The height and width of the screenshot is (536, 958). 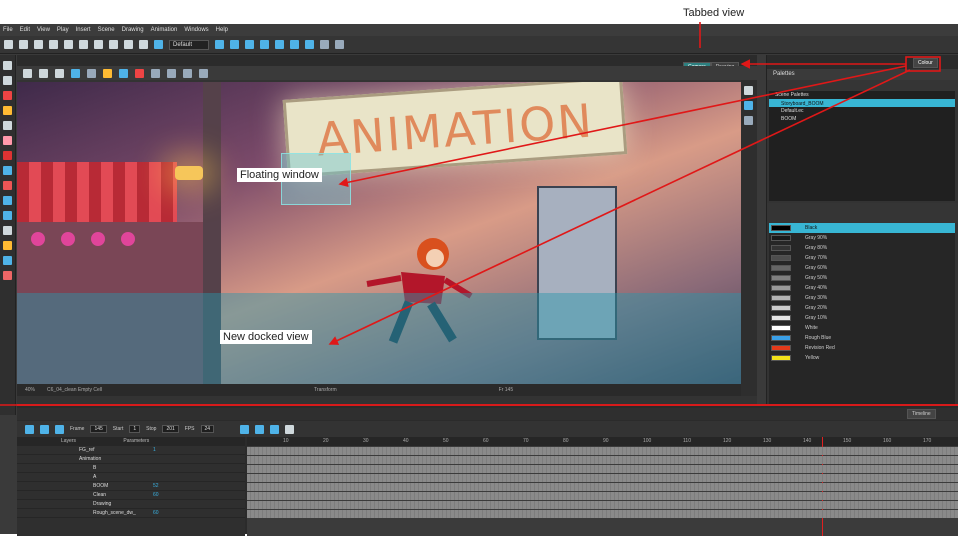 What do you see at coordinates (923, 64) in the screenshot?
I see `colour-tab-highlight` at bounding box center [923, 64].